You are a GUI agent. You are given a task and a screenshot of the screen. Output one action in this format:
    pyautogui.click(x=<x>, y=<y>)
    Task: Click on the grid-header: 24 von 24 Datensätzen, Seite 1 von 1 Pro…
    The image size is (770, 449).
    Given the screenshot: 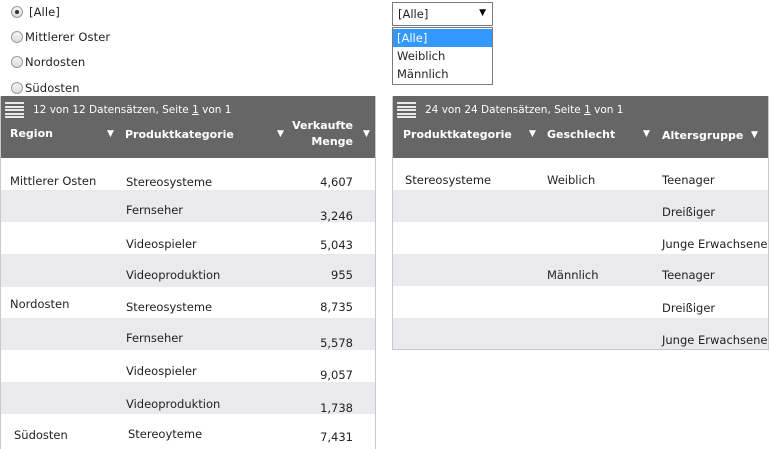 What is the action you would take?
    pyautogui.click(x=580, y=127)
    